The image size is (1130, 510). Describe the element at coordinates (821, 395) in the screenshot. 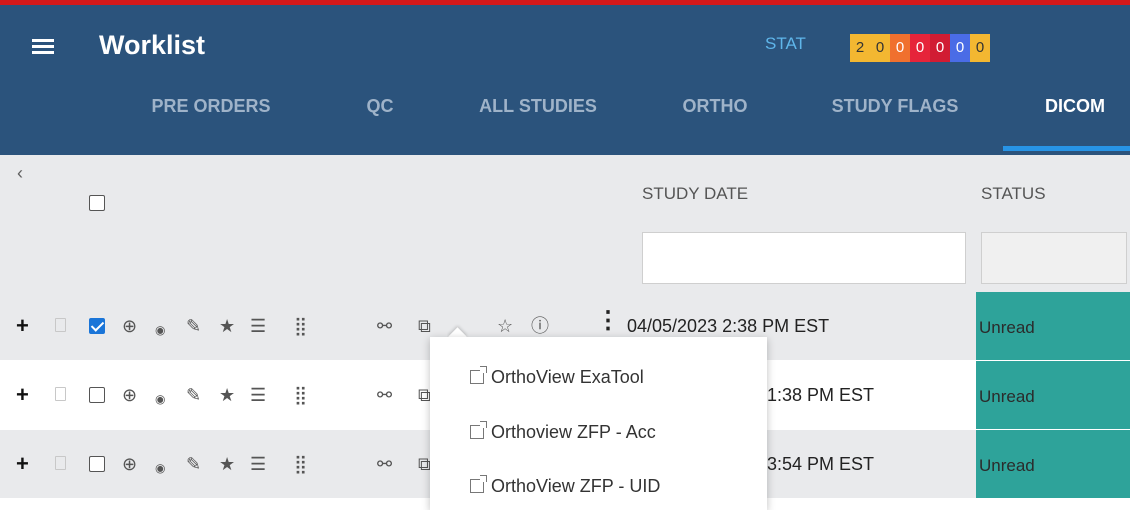

I see `study-date-cell: 1:38 PM EST` at that location.